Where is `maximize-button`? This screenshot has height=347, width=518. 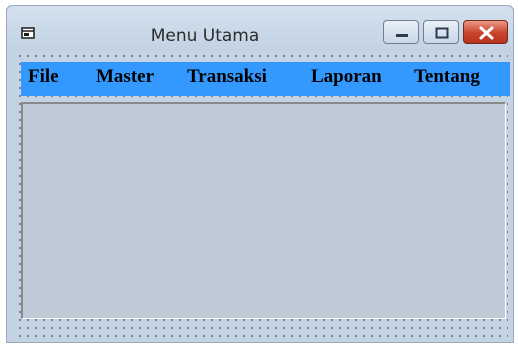
maximize-button is located at coordinates (441, 32).